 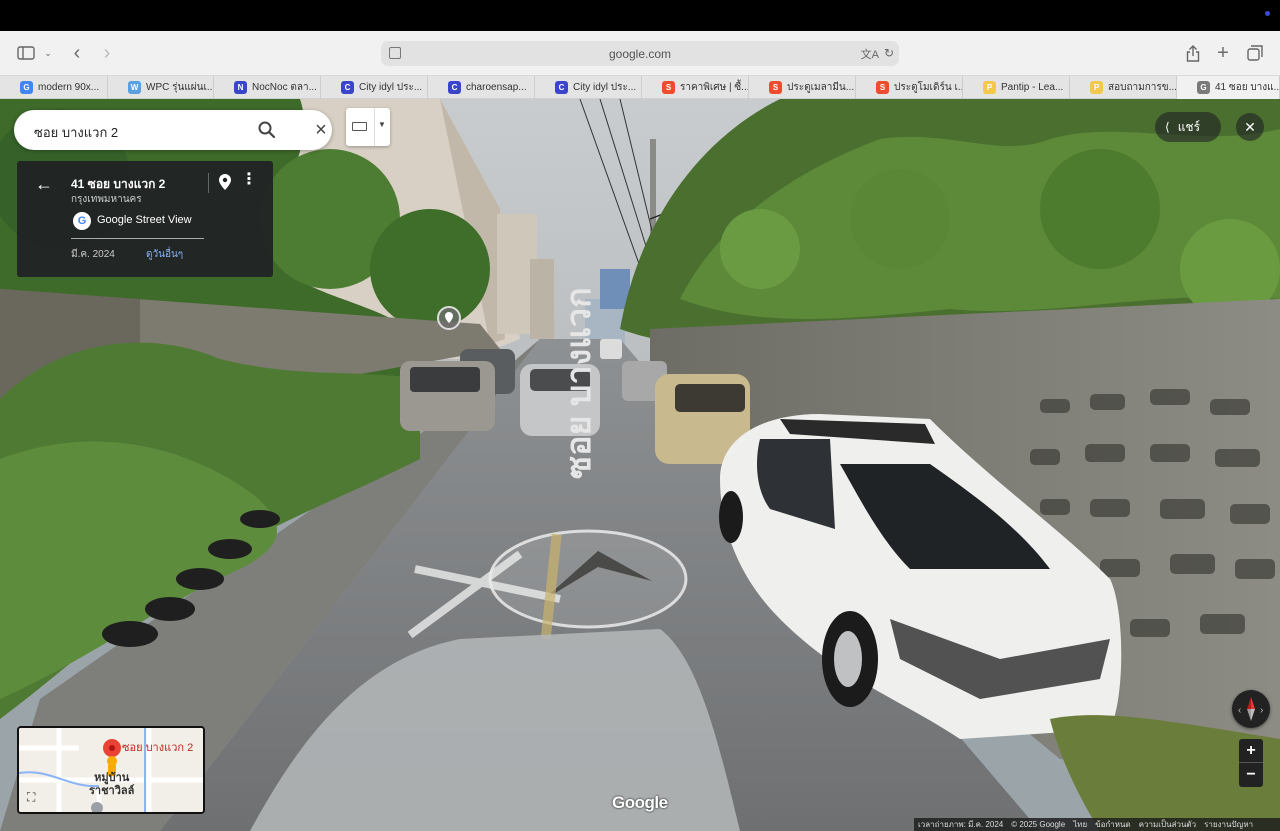 I want to click on status-dot-icon, so click(x=1267, y=13).